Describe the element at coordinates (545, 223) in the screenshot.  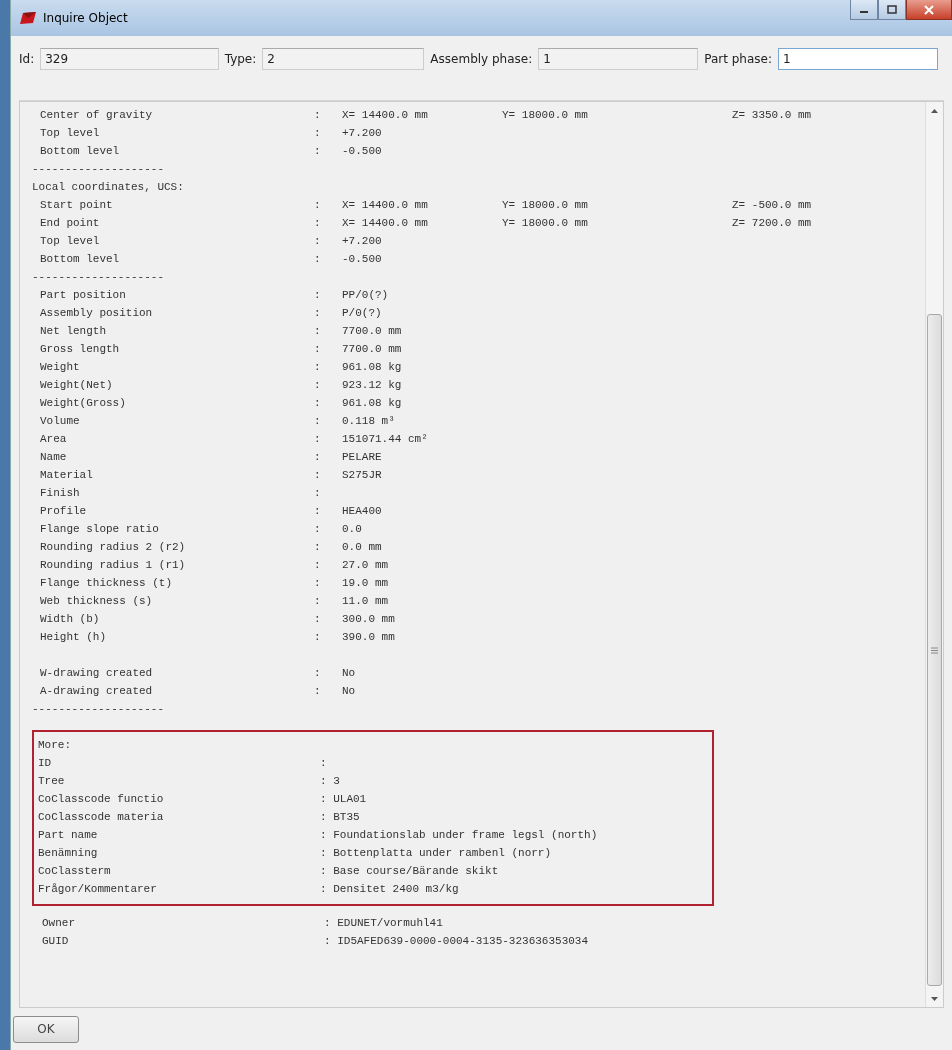
I see `property-value: Y= 18000.0 mm` at that location.